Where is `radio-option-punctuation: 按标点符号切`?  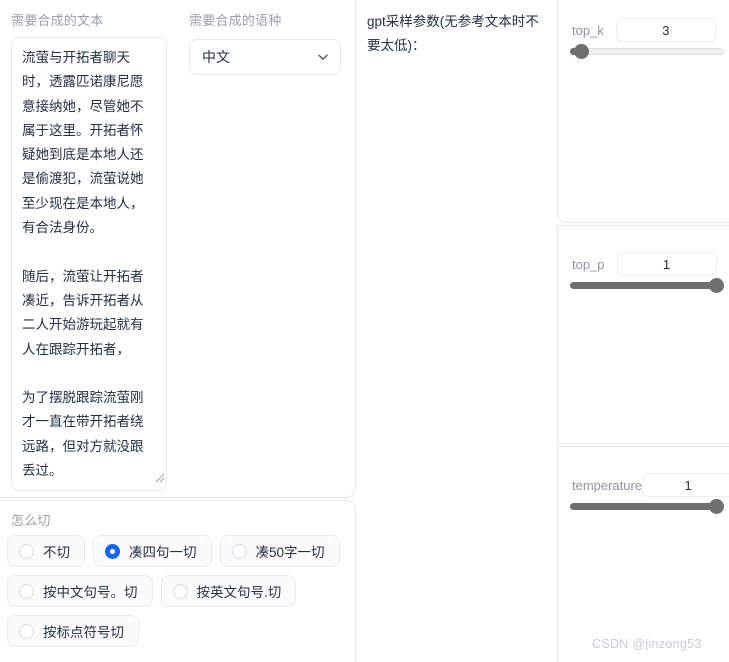
radio-option-punctuation: 按标点符号切 is located at coordinates (73, 631).